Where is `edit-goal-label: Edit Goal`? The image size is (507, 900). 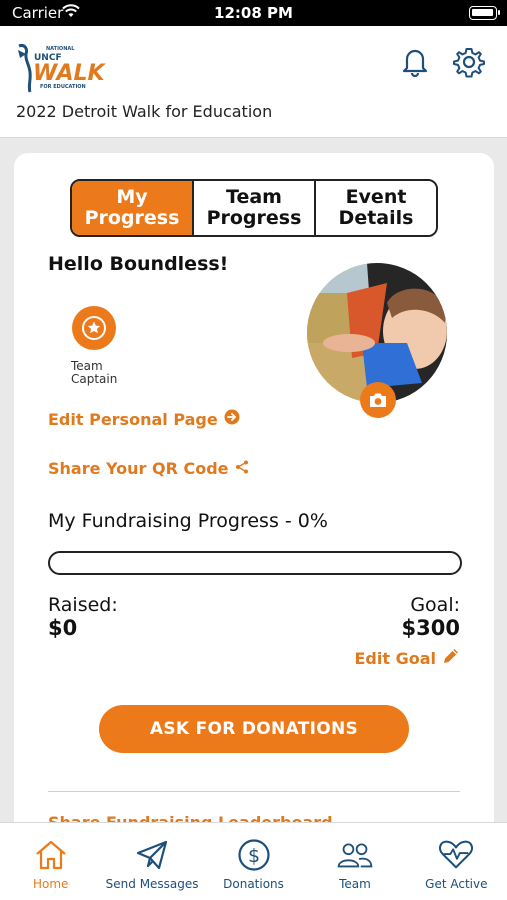
edit-goal-label: Edit Goal is located at coordinates (395, 658).